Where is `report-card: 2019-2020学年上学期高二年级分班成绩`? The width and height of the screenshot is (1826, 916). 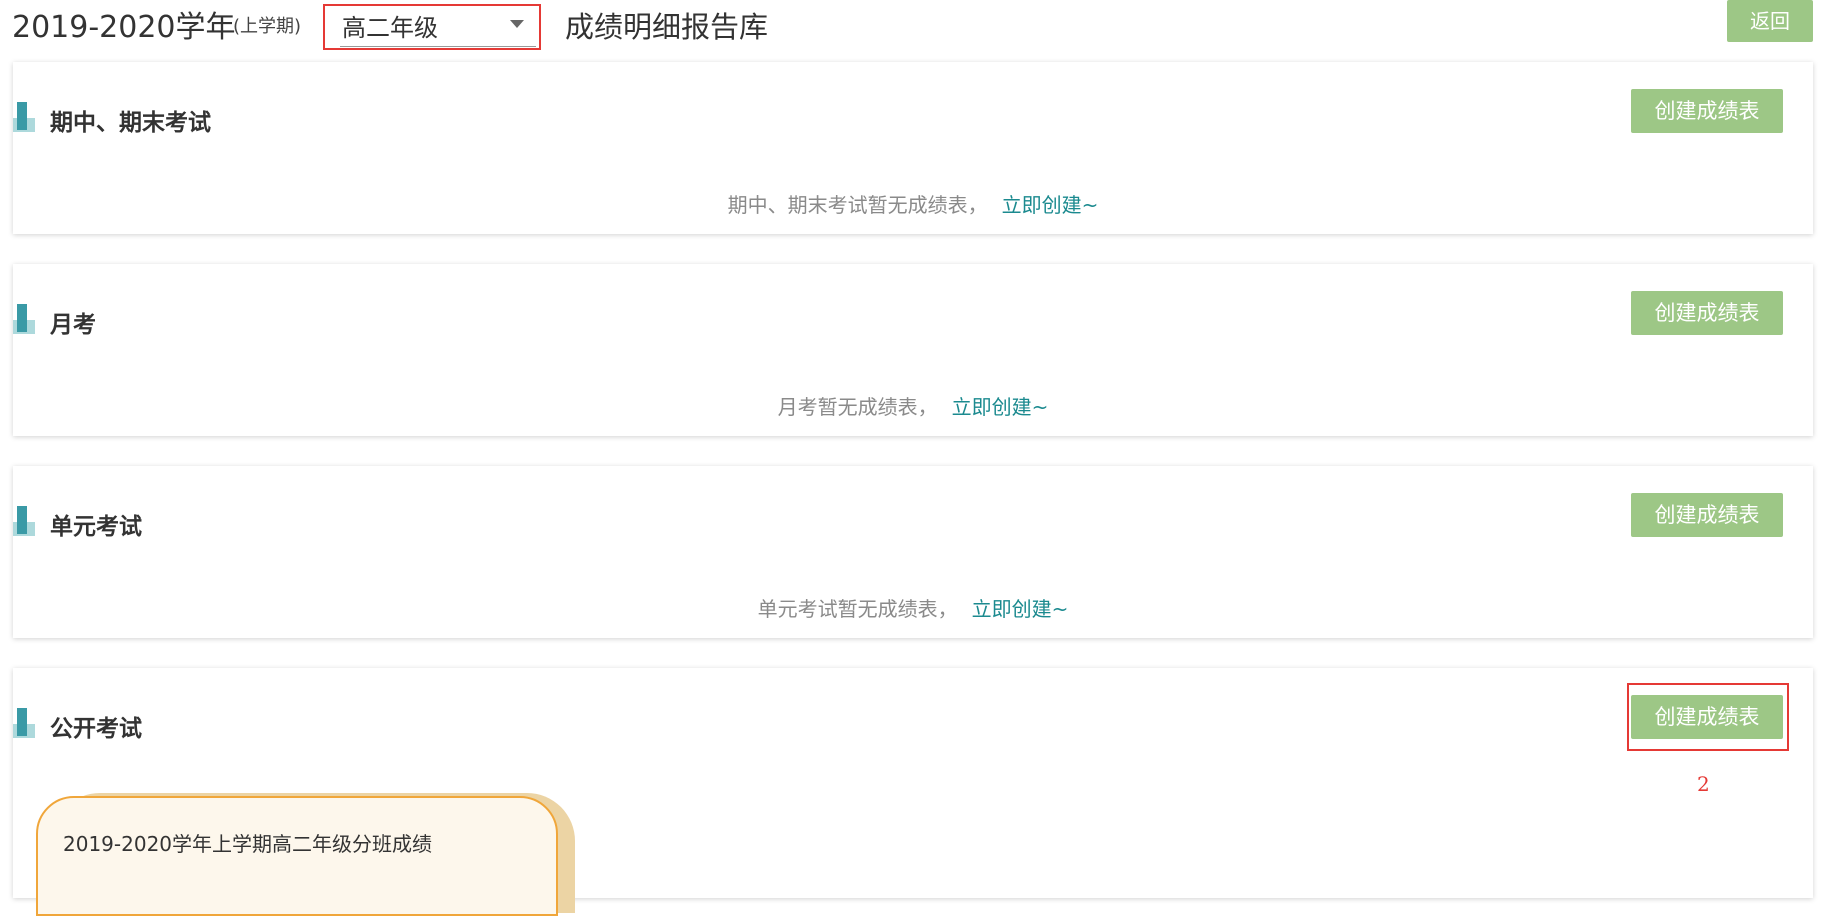
report-card: 2019-2020学年上学期高二年级分班成绩 is located at coordinates (297, 856).